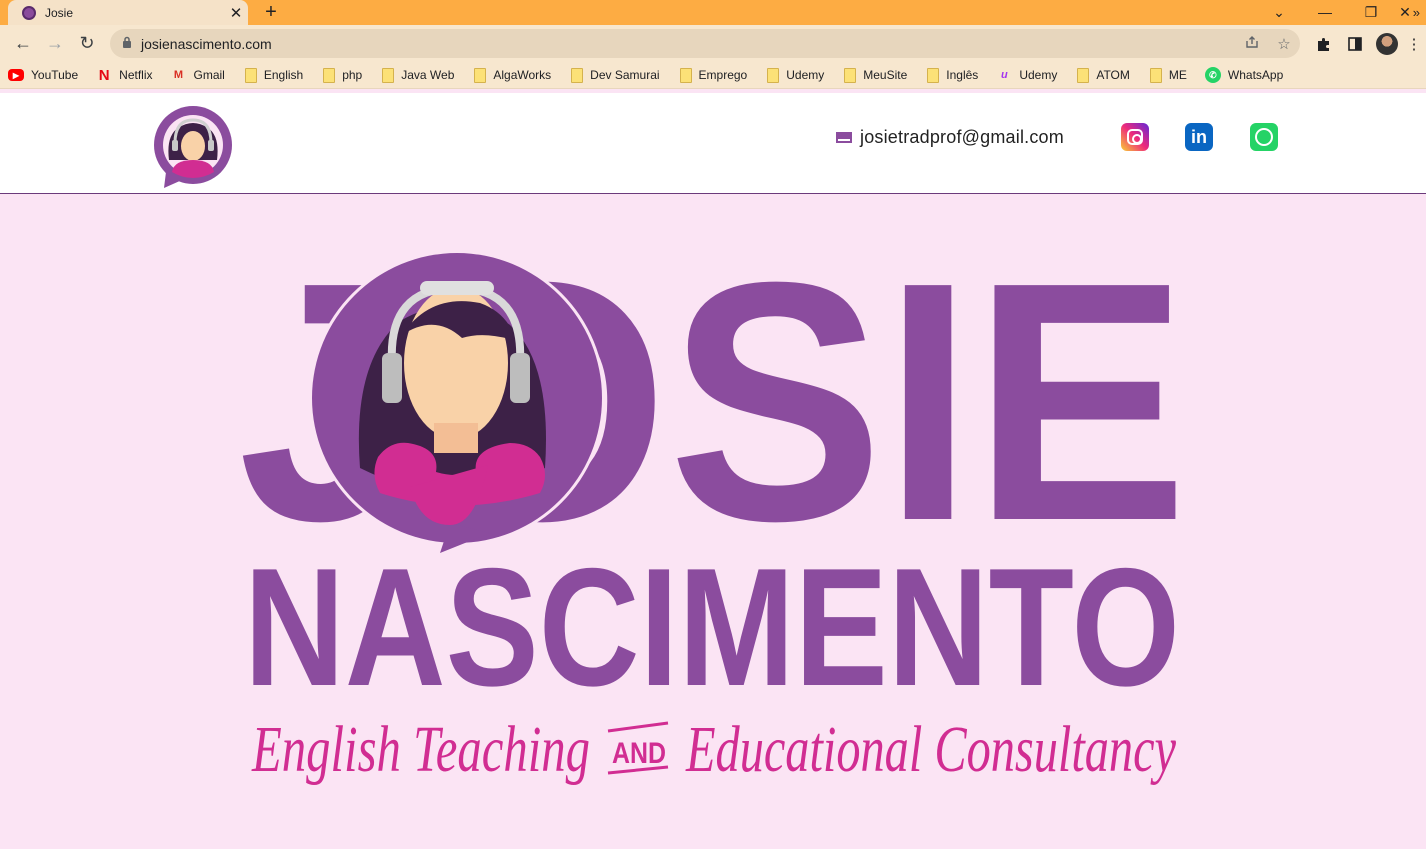 Image resolution: width=1426 pixels, height=849 pixels. I want to click on bookmark-label: WhatsApp, so click(1255, 75).